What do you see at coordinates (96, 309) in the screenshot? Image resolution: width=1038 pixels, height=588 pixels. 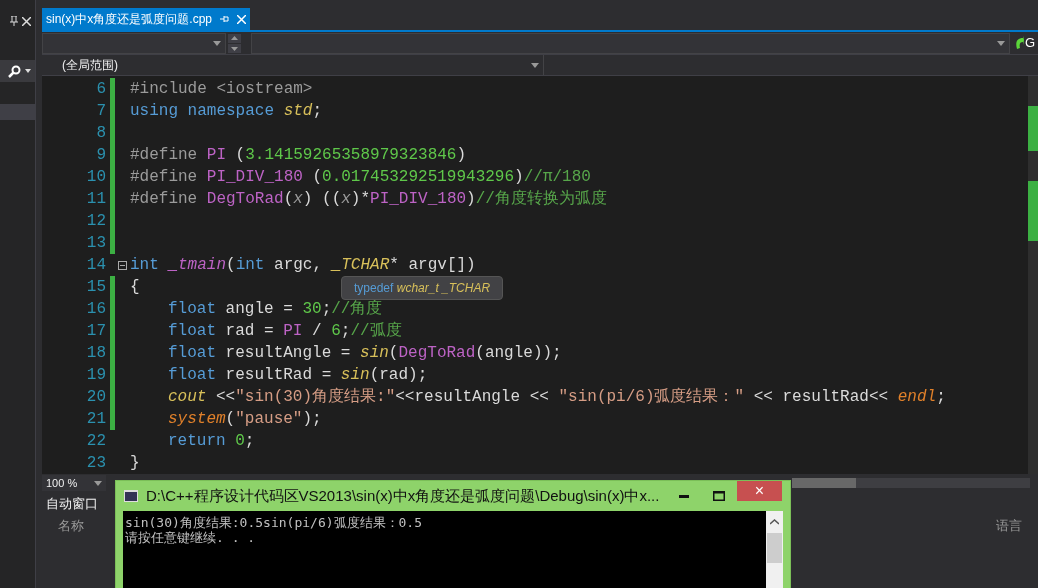 I see `line-number: 16` at bounding box center [96, 309].